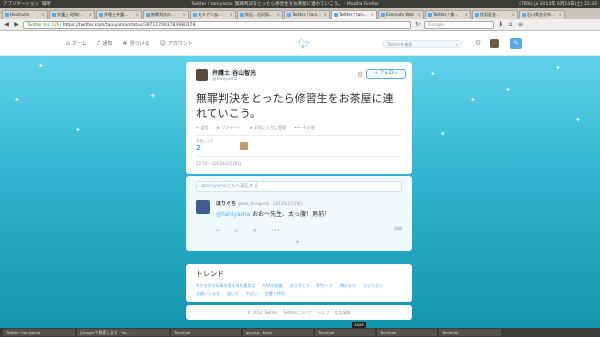  Describe the element at coordinates (234, 79) in the screenshot. I see `author-screen-name: @taniyama` at that location.